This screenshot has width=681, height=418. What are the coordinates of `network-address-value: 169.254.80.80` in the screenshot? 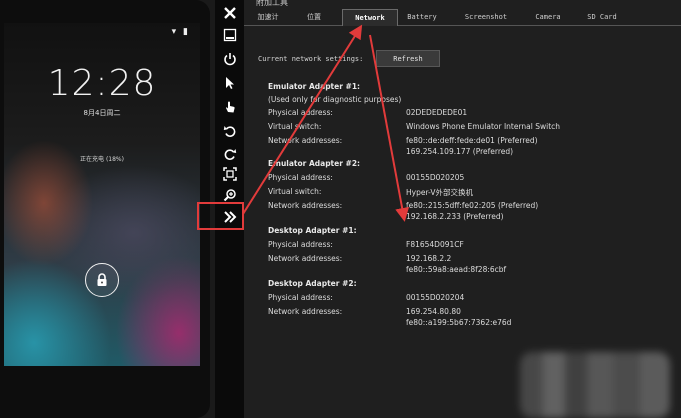 It's located at (433, 311).